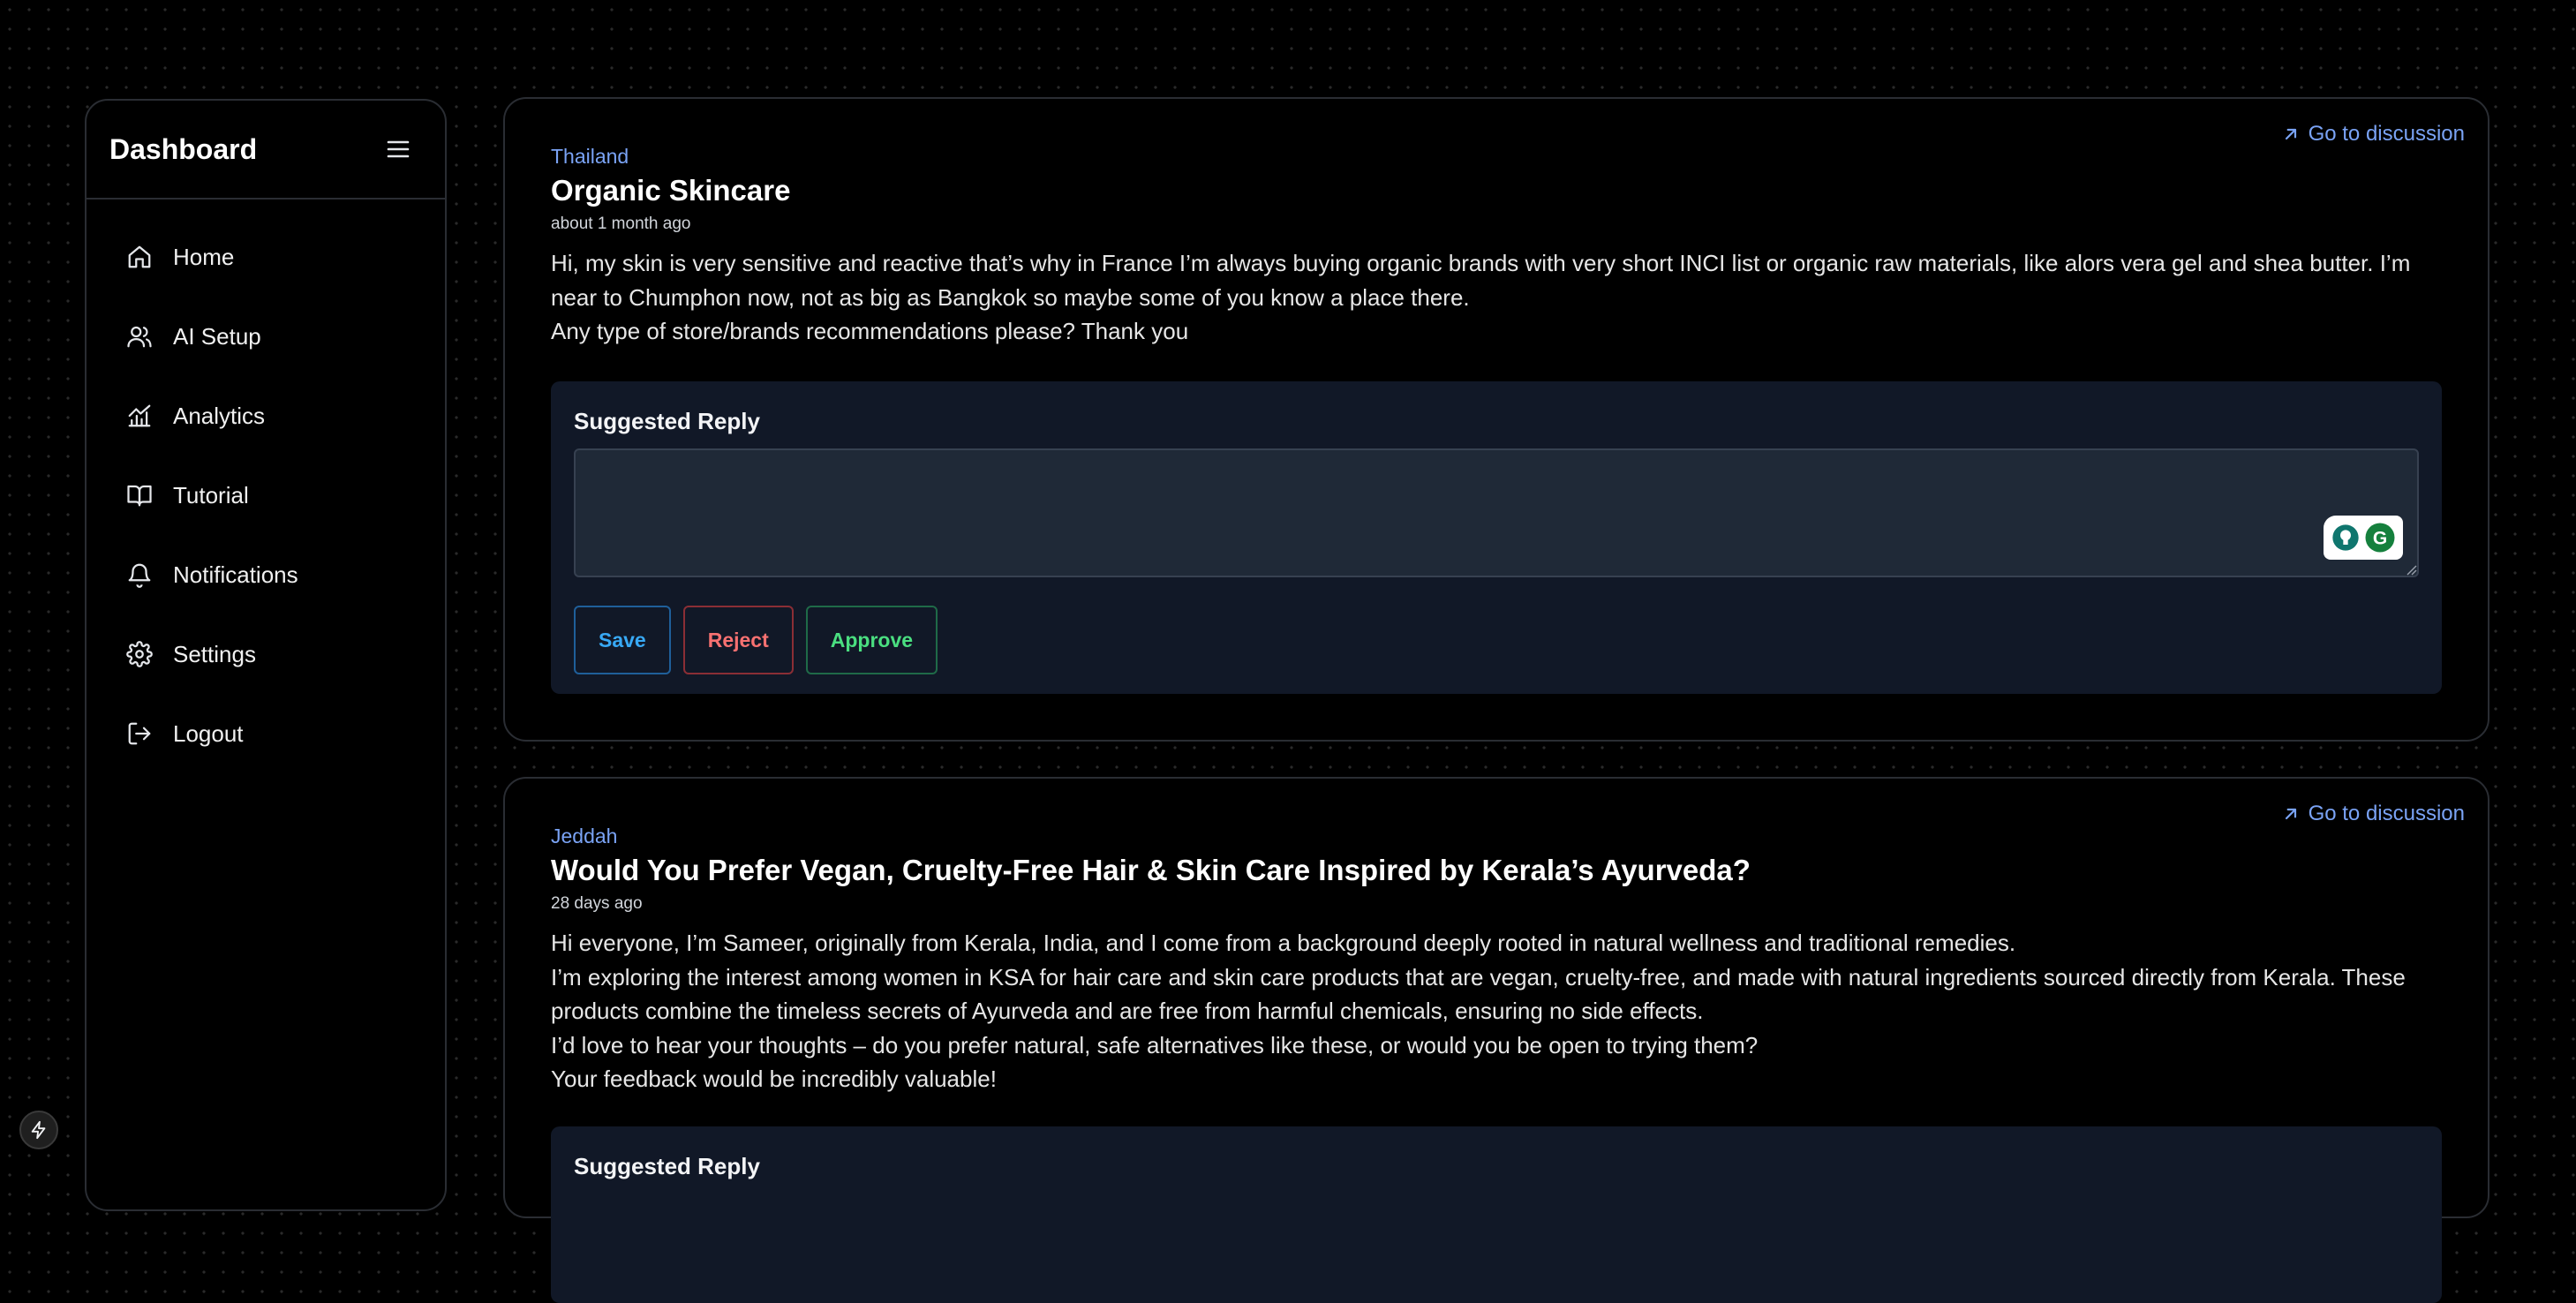 The height and width of the screenshot is (1303, 2576). I want to click on sidebar-header: Dashboard, so click(266, 150).